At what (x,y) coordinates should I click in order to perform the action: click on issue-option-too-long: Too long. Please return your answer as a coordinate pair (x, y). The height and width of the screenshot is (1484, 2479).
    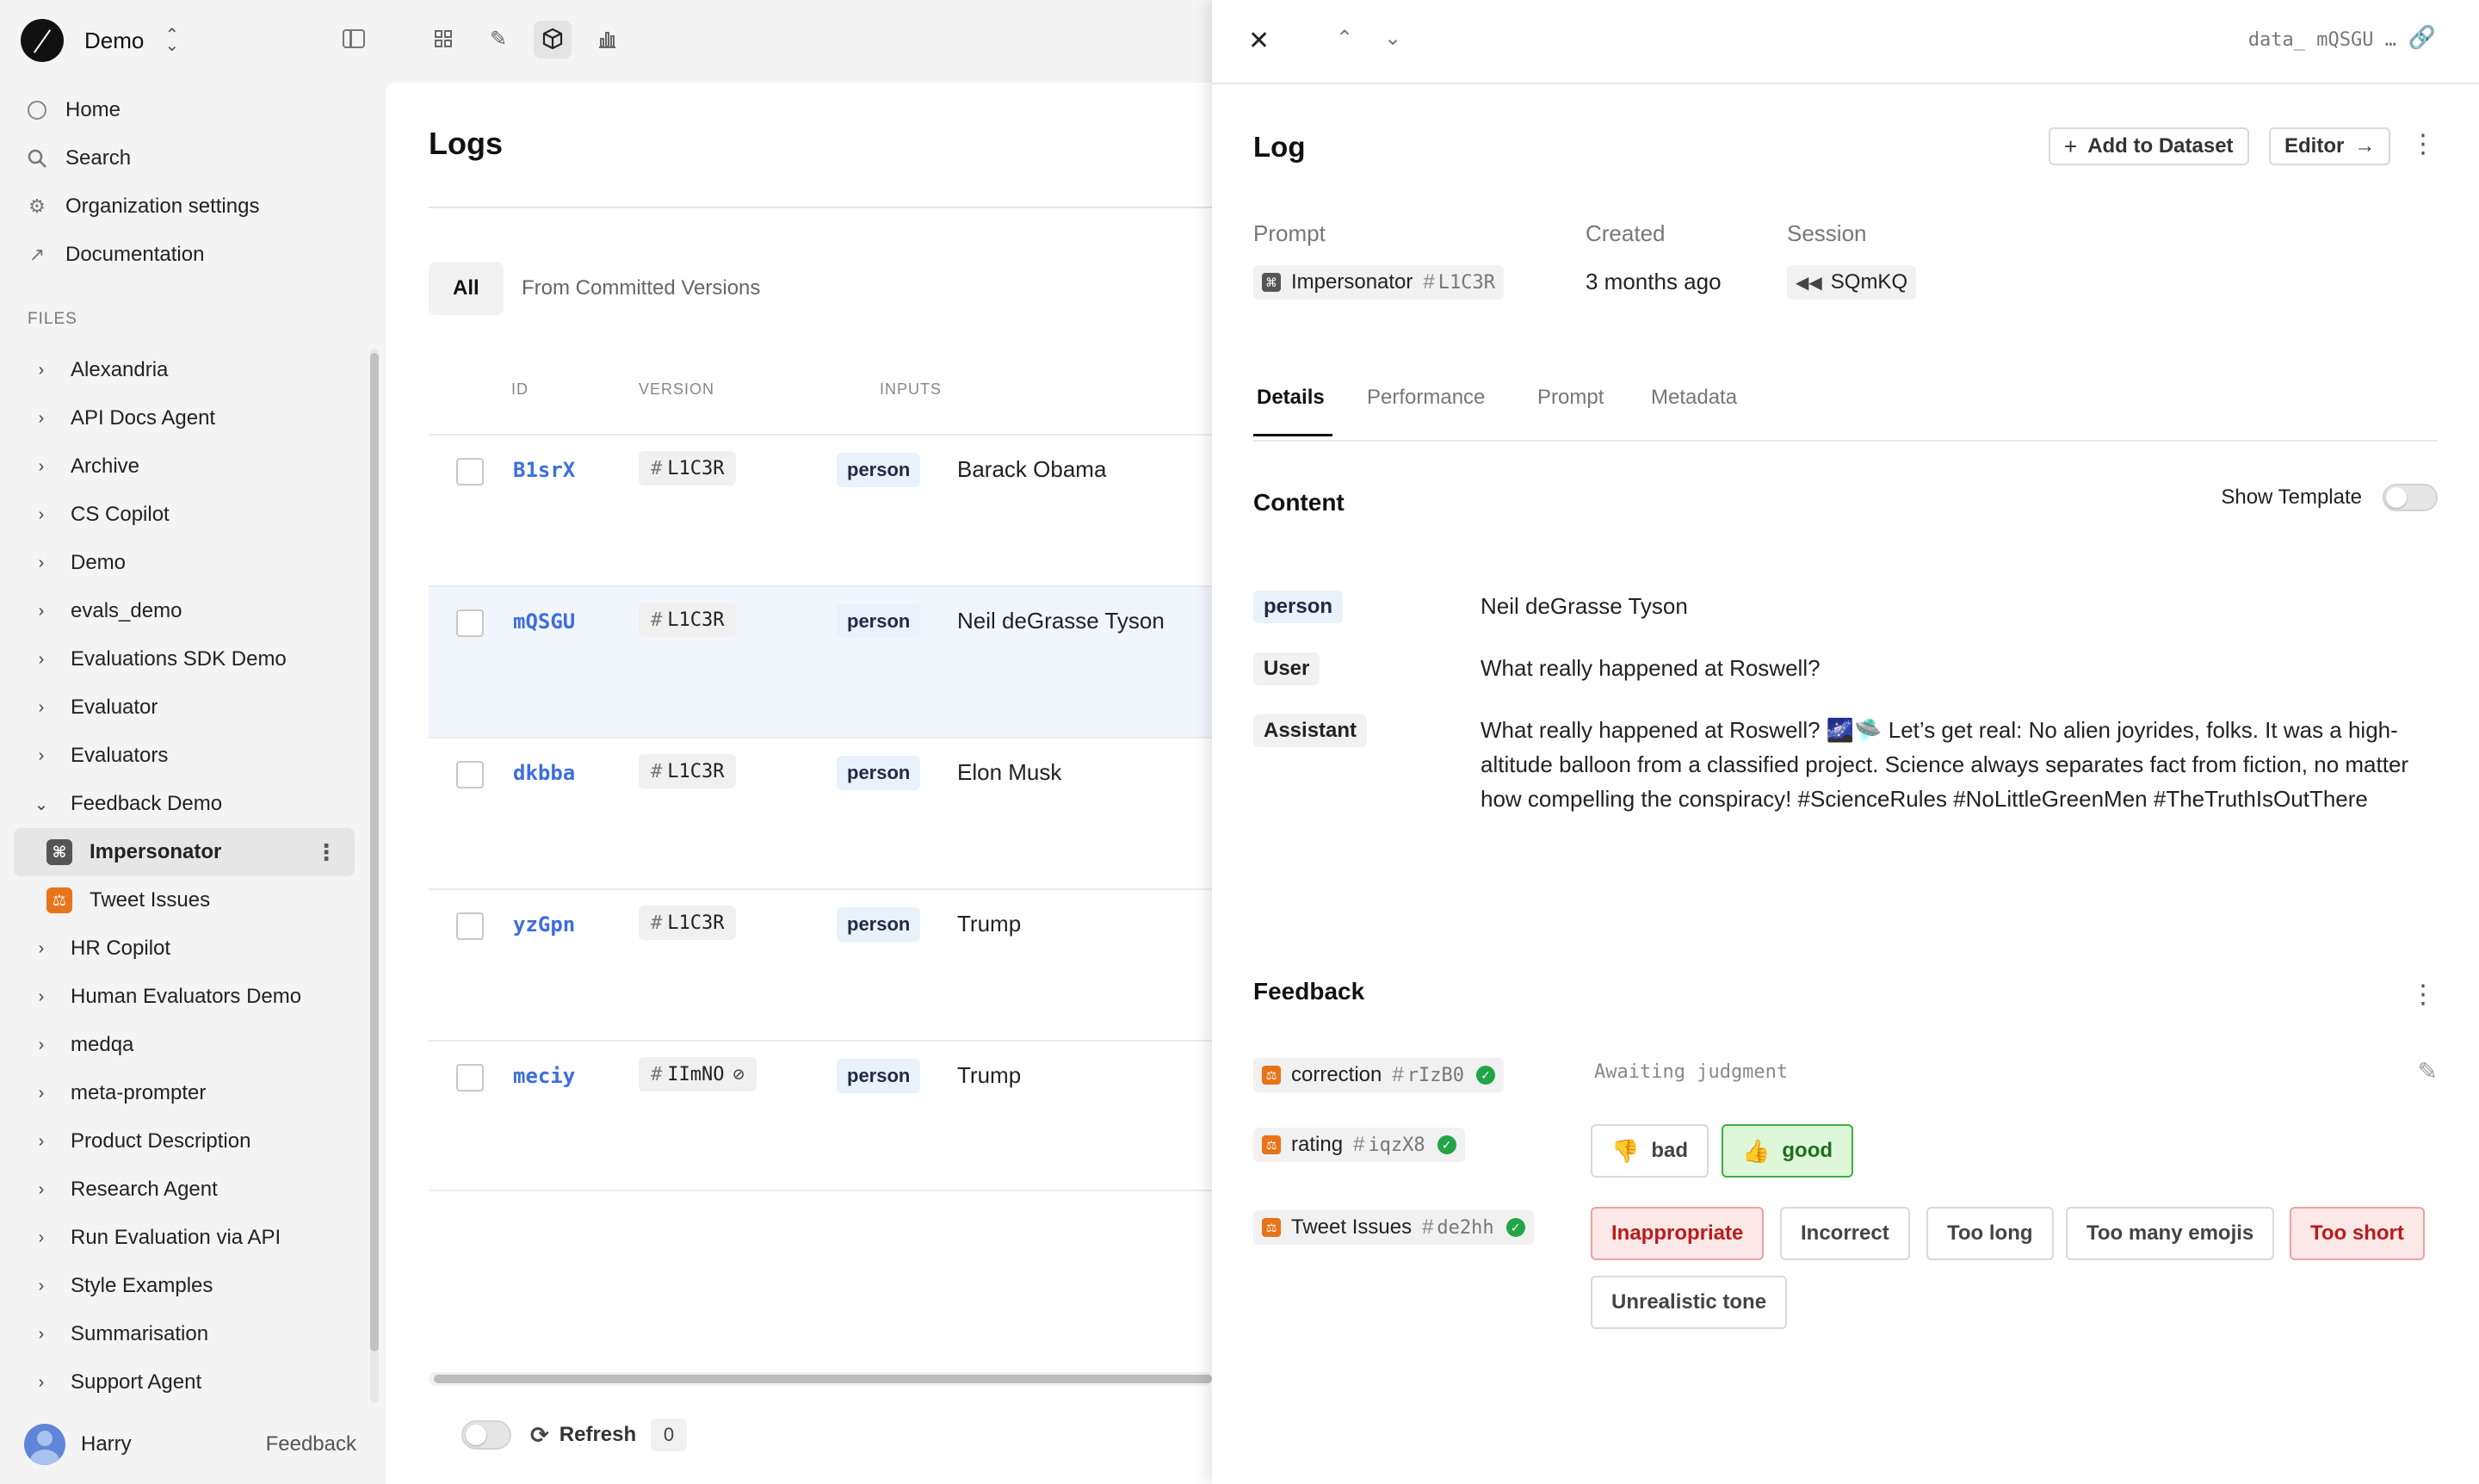
    Looking at the image, I should click on (1990, 1233).